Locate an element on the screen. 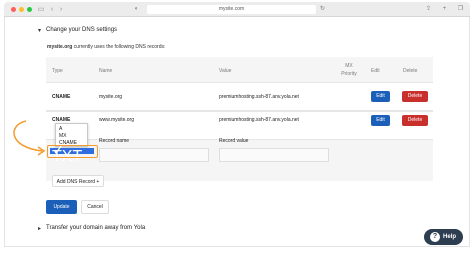 The height and width of the screenshot is (255, 474). url-text: mysite.com is located at coordinates (231, 9).